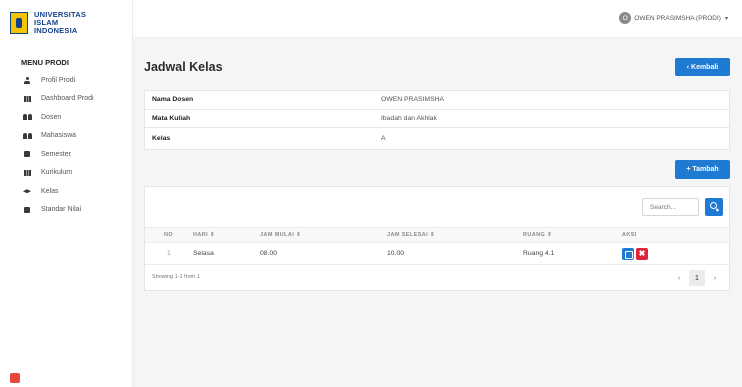 Image resolution: width=742 pixels, height=387 pixels. Describe the element at coordinates (204, 235) in the screenshot. I see `column-header-hari: HARI ⇕` at that location.